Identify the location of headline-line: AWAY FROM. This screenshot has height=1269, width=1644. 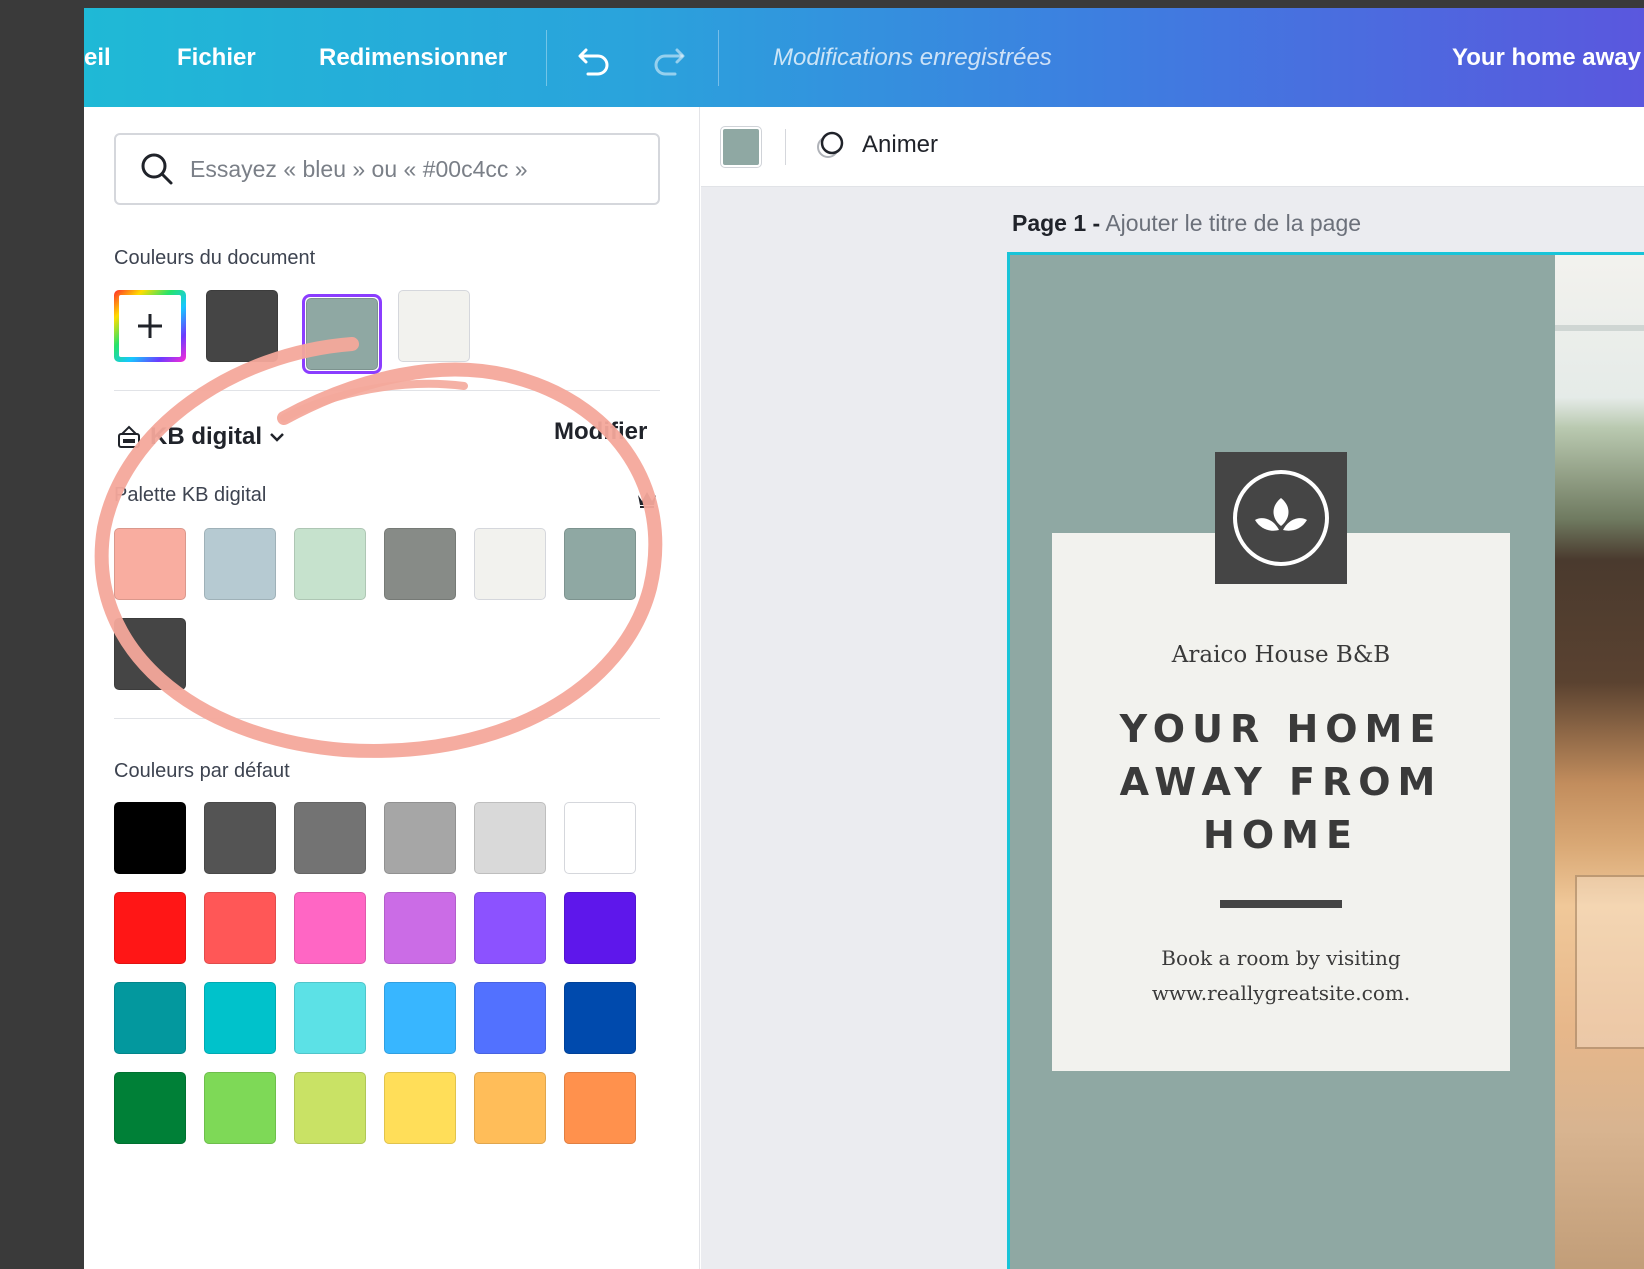
(1281, 782).